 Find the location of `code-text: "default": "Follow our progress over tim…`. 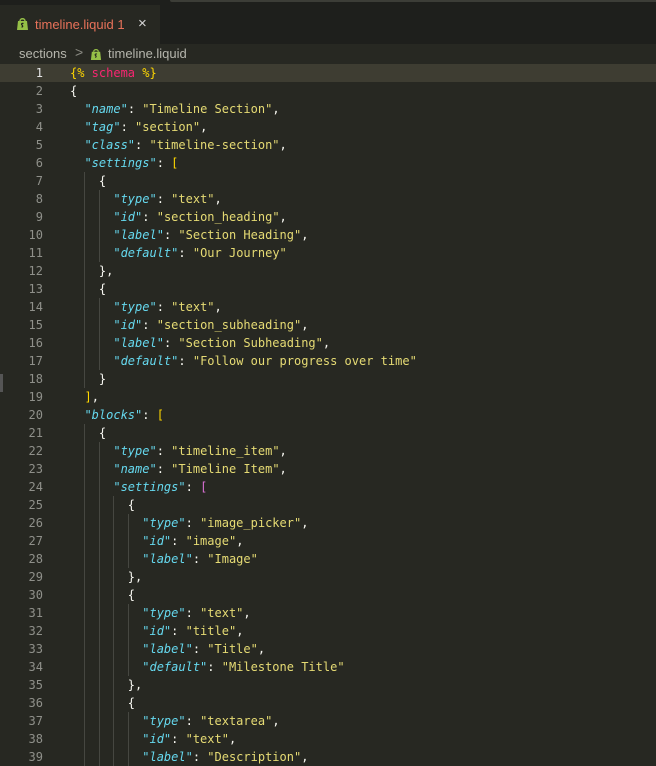

code-text: "default": "Follow our progress over tim… is located at coordinates (265, 361).